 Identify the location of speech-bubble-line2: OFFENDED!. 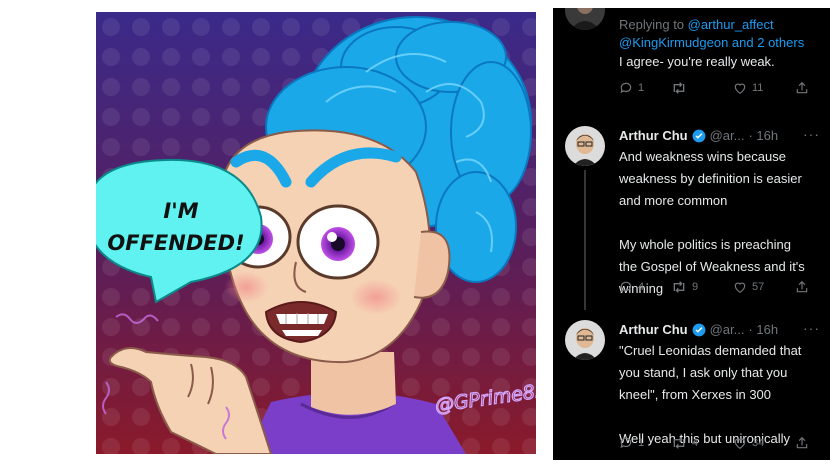
(175, 243).